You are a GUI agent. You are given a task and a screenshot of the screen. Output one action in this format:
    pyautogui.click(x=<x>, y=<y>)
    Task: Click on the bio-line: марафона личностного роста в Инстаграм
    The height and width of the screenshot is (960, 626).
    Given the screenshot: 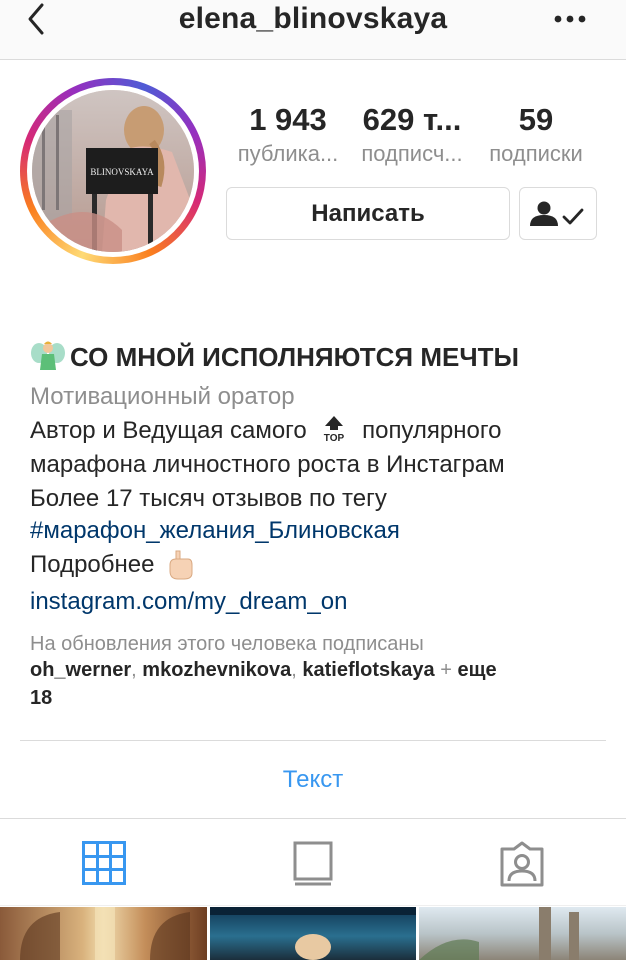 What is the action you would take?
    pyautogui.click(x=267, y=464)
    